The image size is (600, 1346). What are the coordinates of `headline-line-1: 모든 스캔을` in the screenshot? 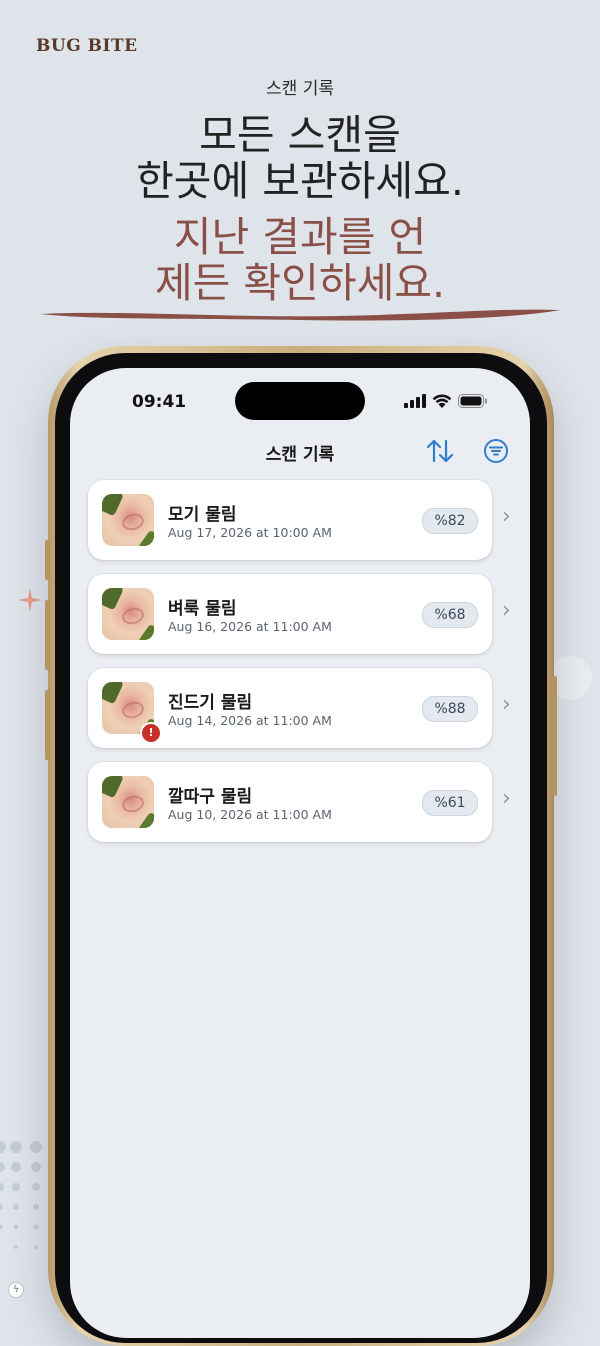 It's located at (300, 135).